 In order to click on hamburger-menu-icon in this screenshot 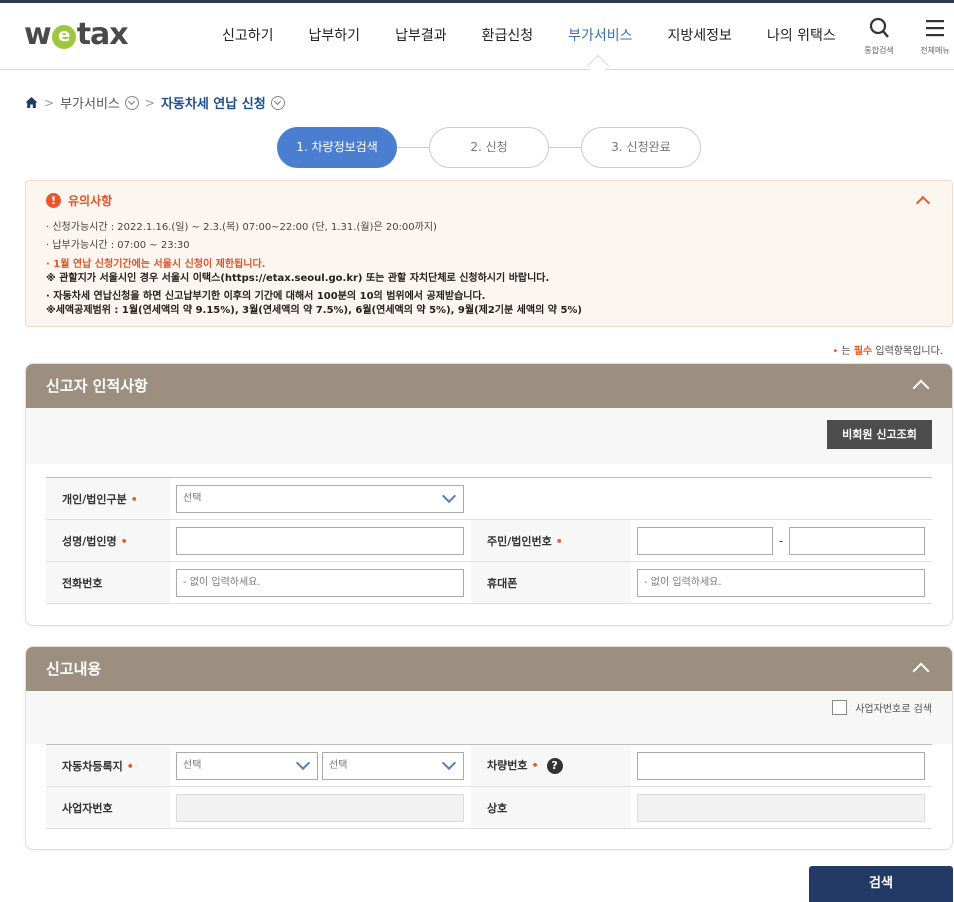, I will do `click(935, 28)`.